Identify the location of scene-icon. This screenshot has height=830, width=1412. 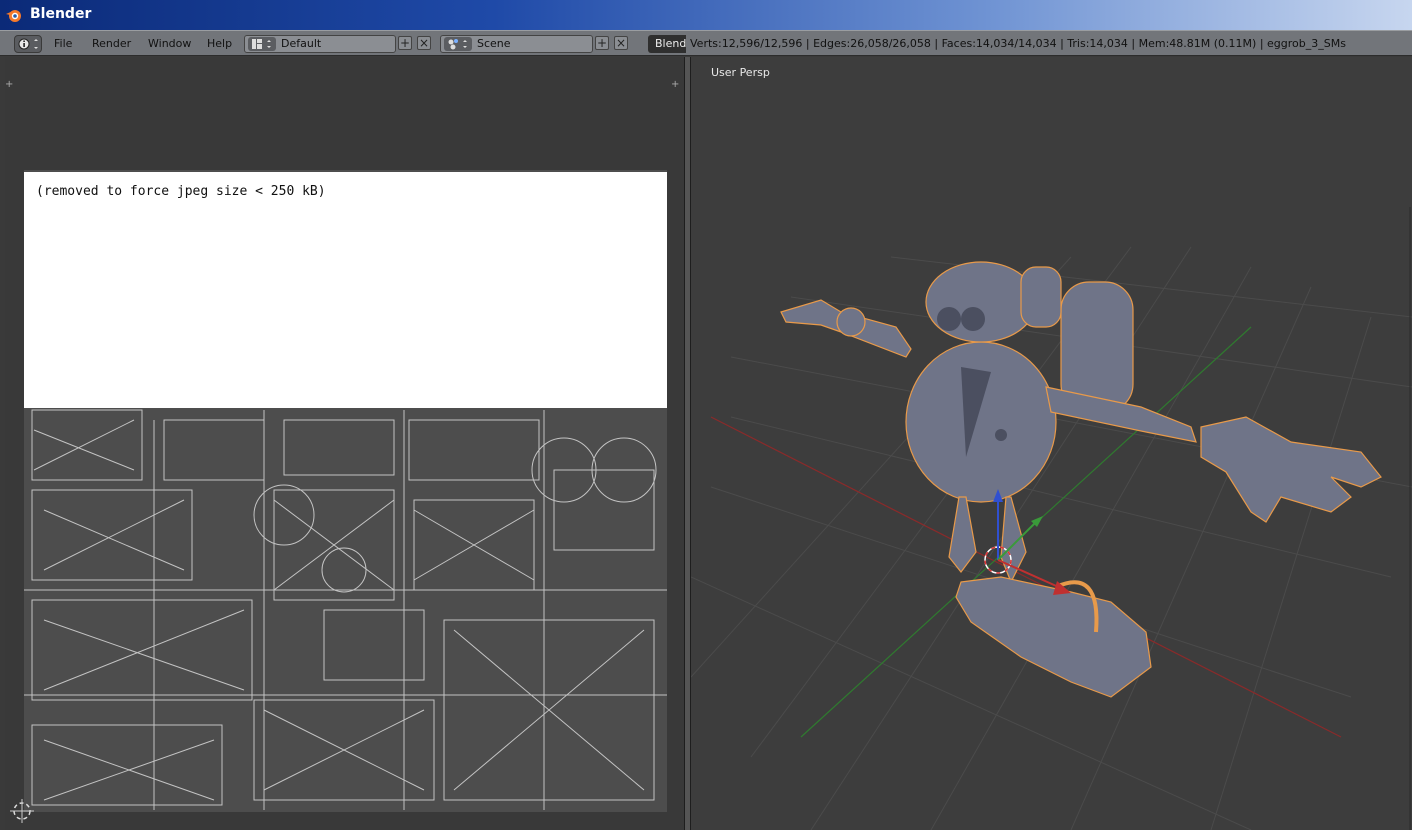
(458, 44).